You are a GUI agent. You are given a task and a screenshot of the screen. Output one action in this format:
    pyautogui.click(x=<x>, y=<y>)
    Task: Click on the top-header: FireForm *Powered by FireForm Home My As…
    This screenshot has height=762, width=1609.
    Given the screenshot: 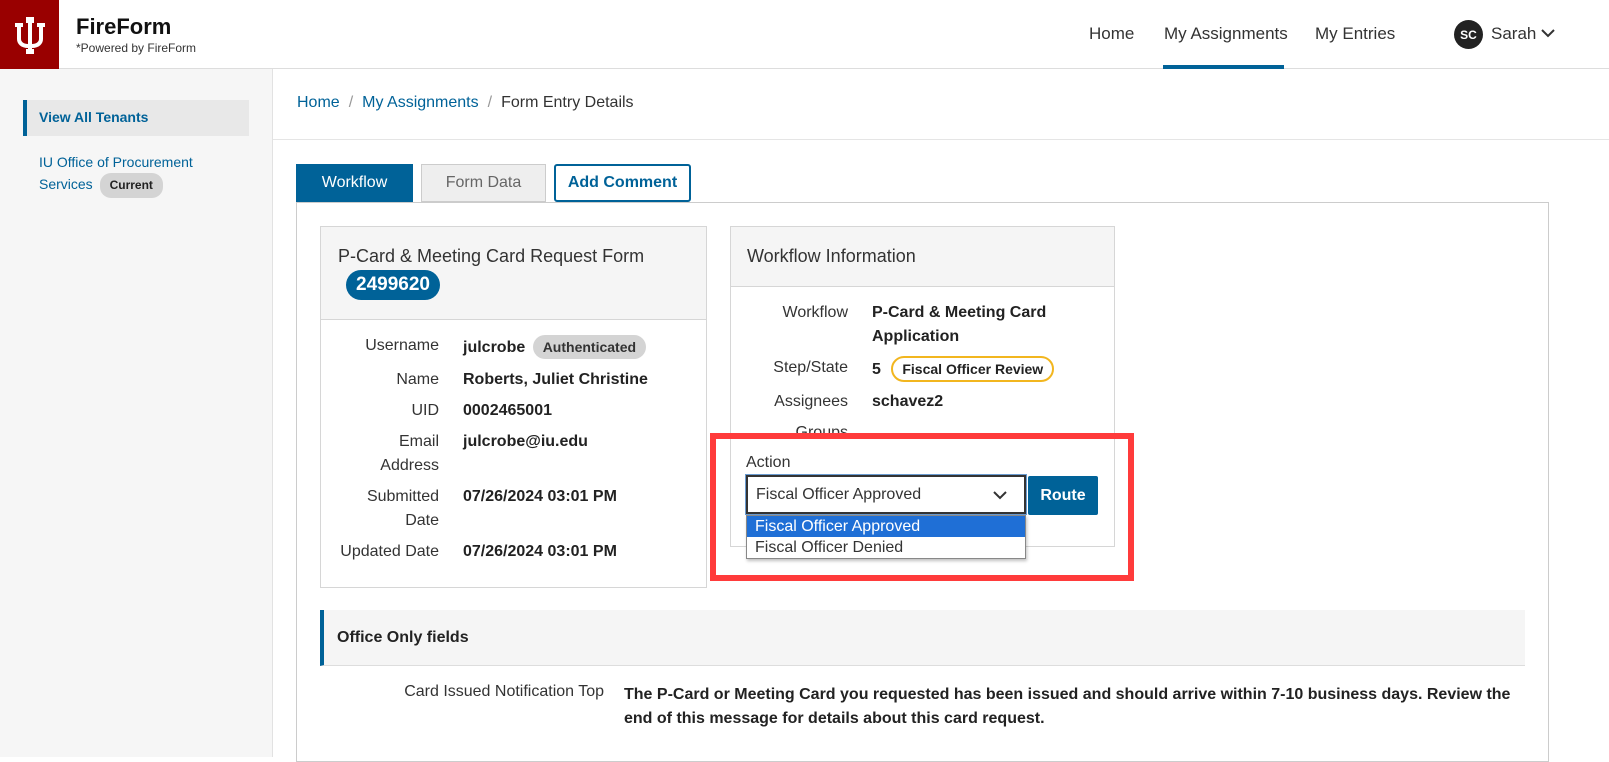 What is the action you would take?
    pyautogui.click(x=804, y=34)
    